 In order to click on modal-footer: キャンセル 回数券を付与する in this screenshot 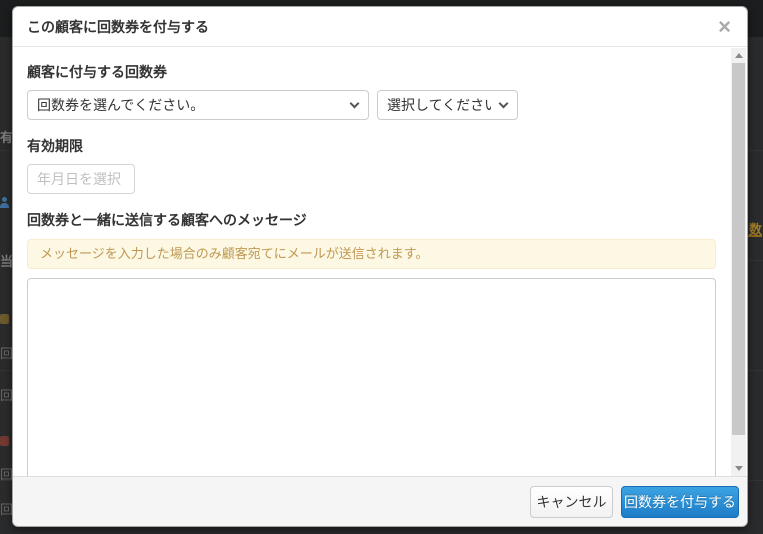, I will do `click(380, 501)`.